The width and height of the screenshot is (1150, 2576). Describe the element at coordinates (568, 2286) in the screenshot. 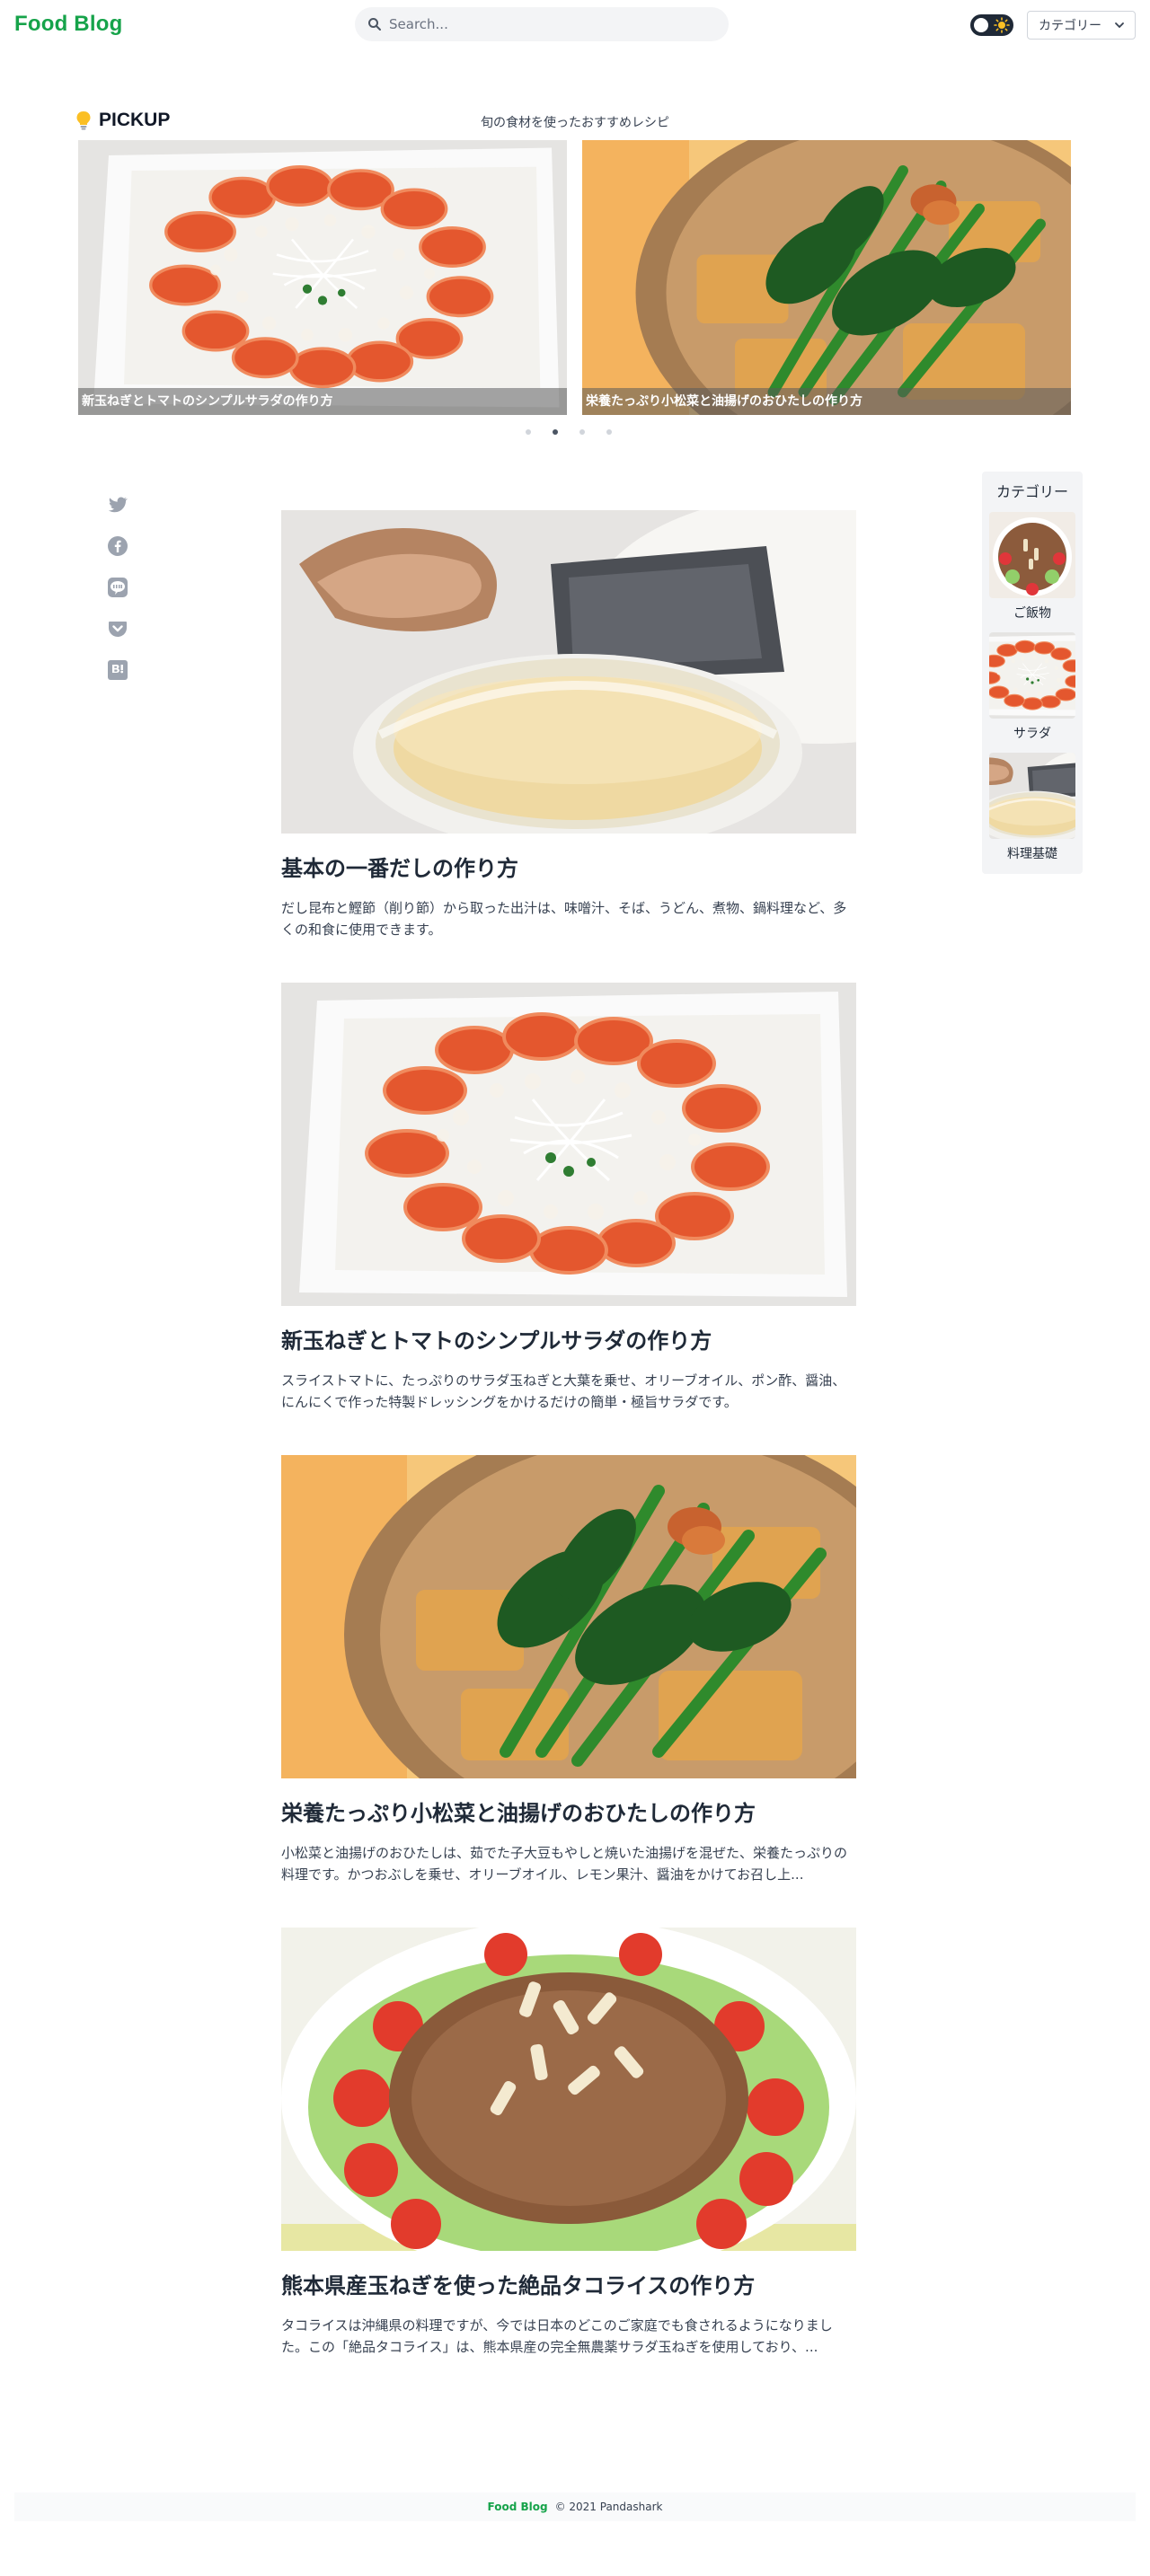

I see `recipe-title: 熊本県産玉ねぎを使った絶品タコライスの作り方` at that location.